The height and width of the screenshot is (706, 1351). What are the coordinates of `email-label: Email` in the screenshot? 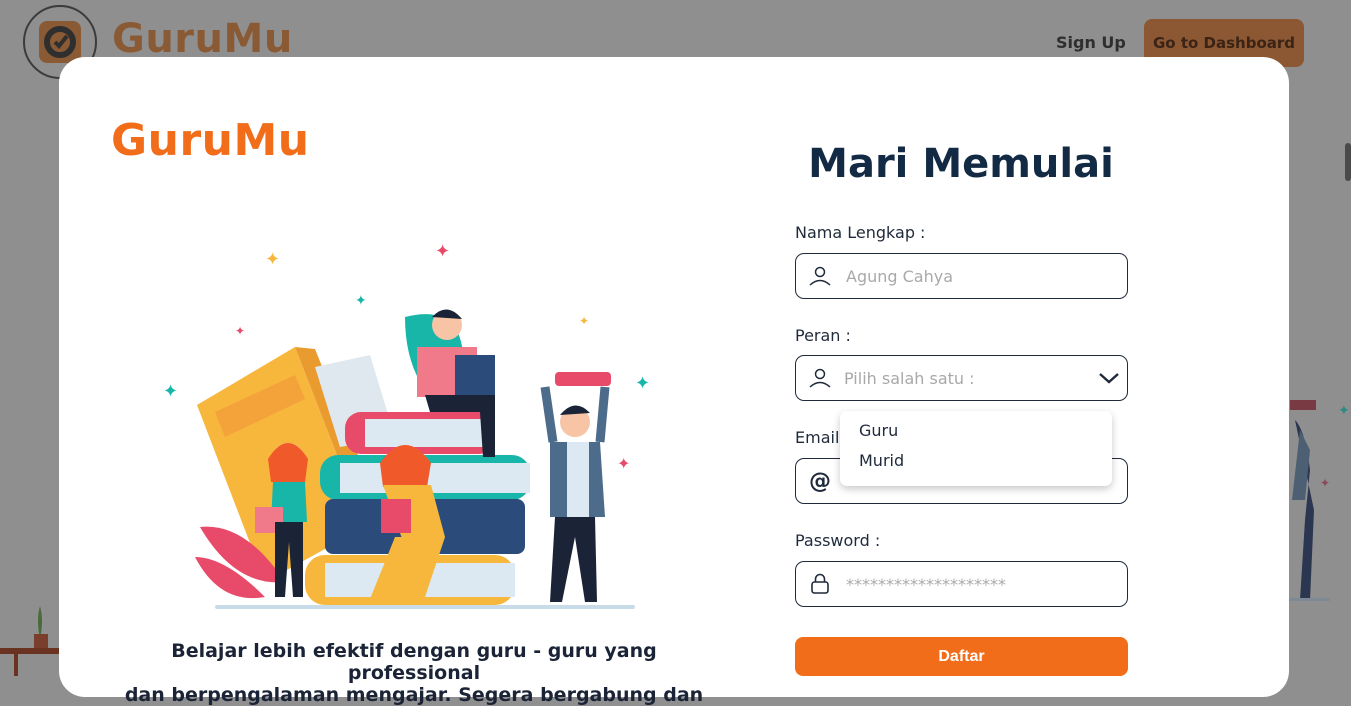 It's located at (817, 437).